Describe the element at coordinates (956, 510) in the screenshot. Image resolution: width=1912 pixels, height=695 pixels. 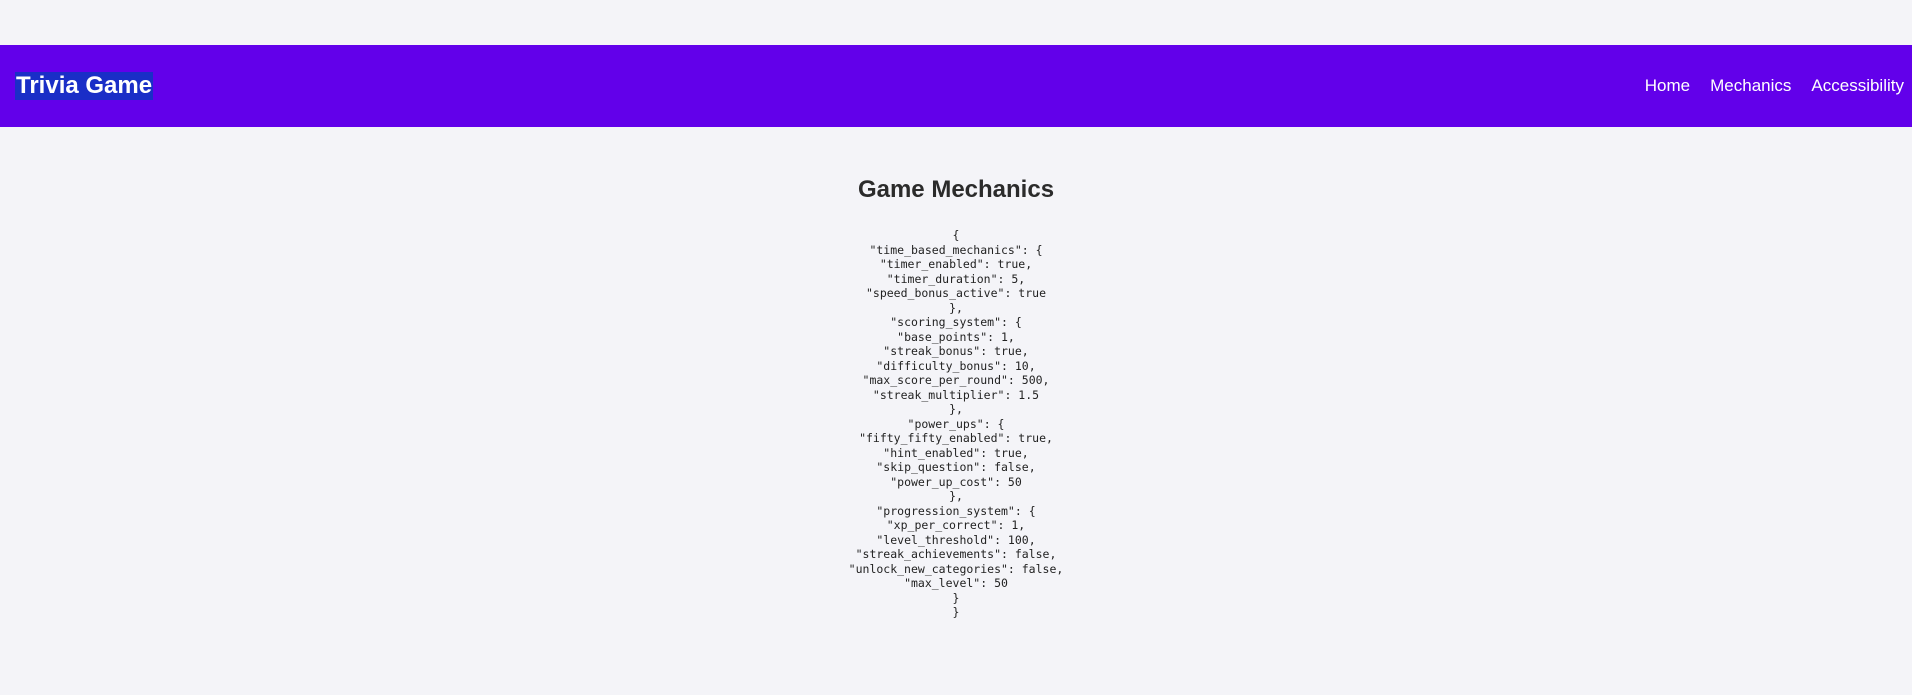
I see `code-line: "progression_system": {` at that location.